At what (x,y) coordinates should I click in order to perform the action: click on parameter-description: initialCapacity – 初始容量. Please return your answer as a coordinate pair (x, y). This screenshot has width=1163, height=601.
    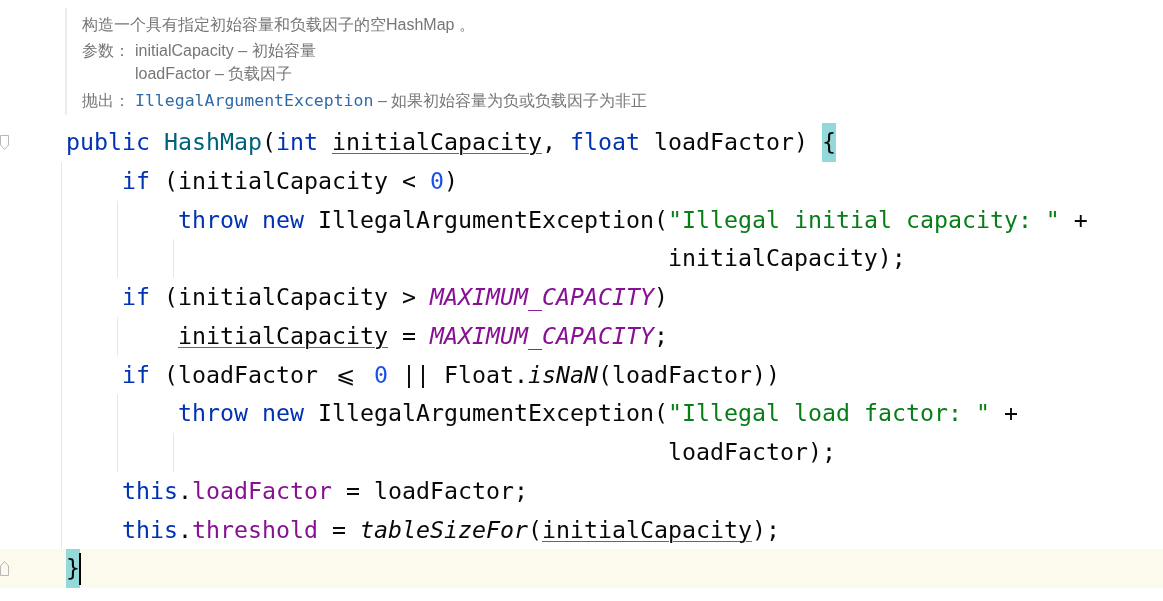
    Looking at the image, I should click on (225, 51).